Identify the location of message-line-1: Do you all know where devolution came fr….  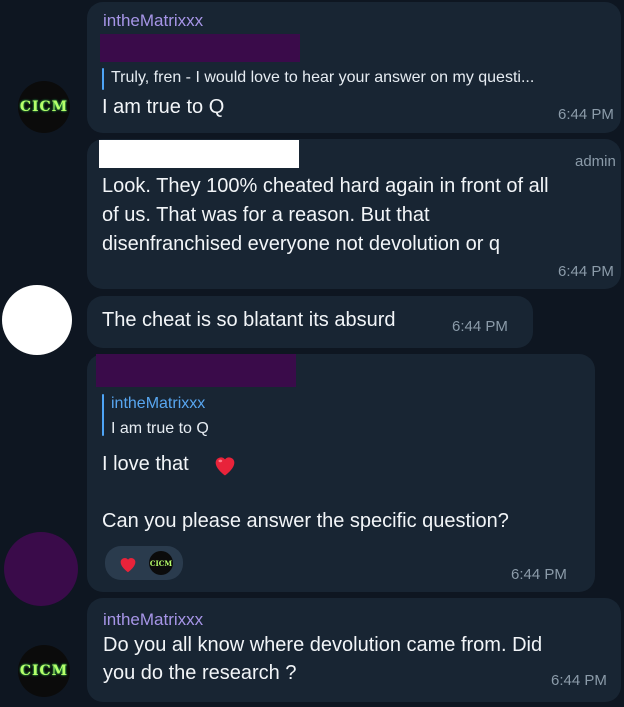
(323, 645).